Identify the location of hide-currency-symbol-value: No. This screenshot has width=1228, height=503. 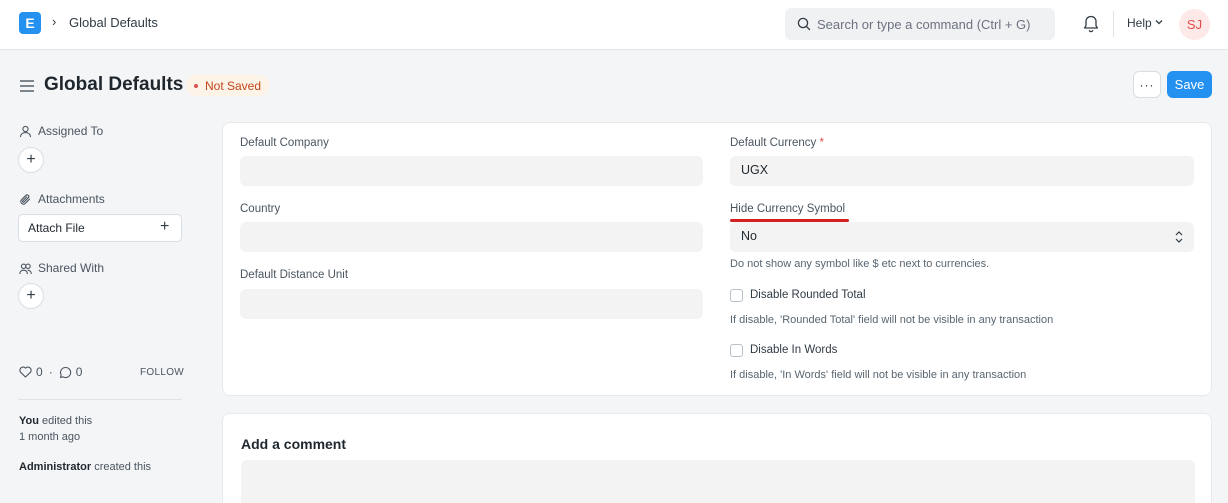
(749, 236).